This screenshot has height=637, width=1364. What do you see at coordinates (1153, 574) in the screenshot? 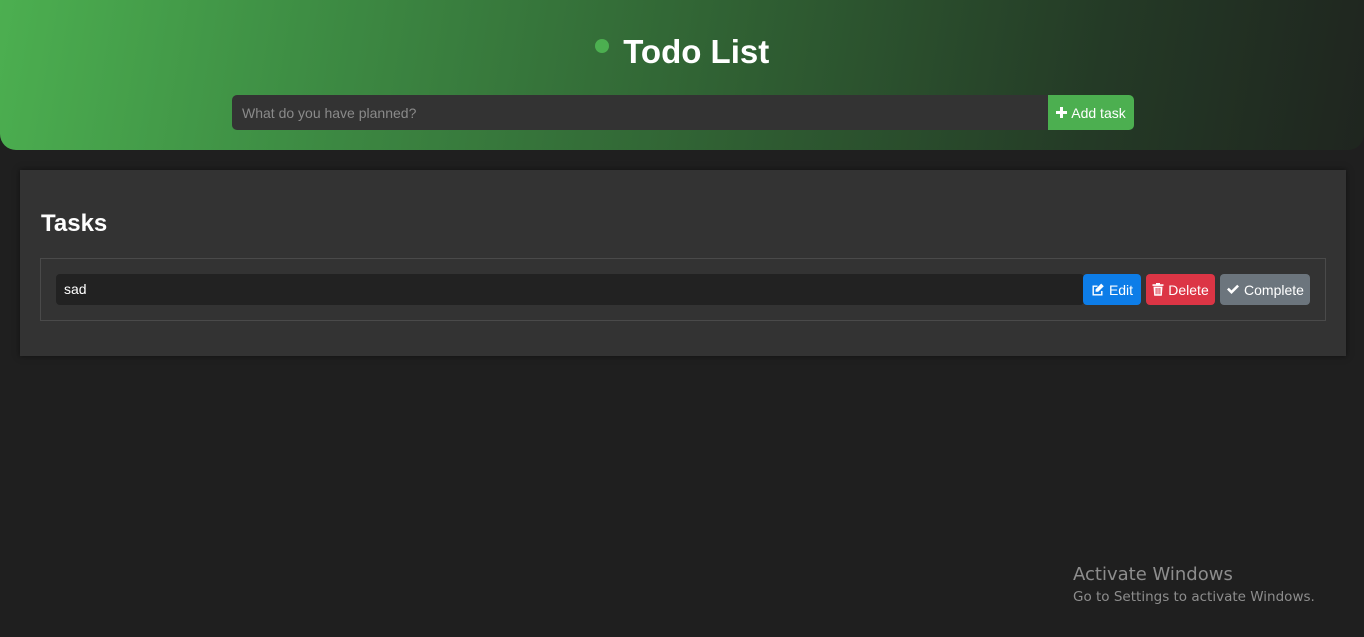
I see `watermark-title: Activate Windows` at bounding box center [1153, 574].